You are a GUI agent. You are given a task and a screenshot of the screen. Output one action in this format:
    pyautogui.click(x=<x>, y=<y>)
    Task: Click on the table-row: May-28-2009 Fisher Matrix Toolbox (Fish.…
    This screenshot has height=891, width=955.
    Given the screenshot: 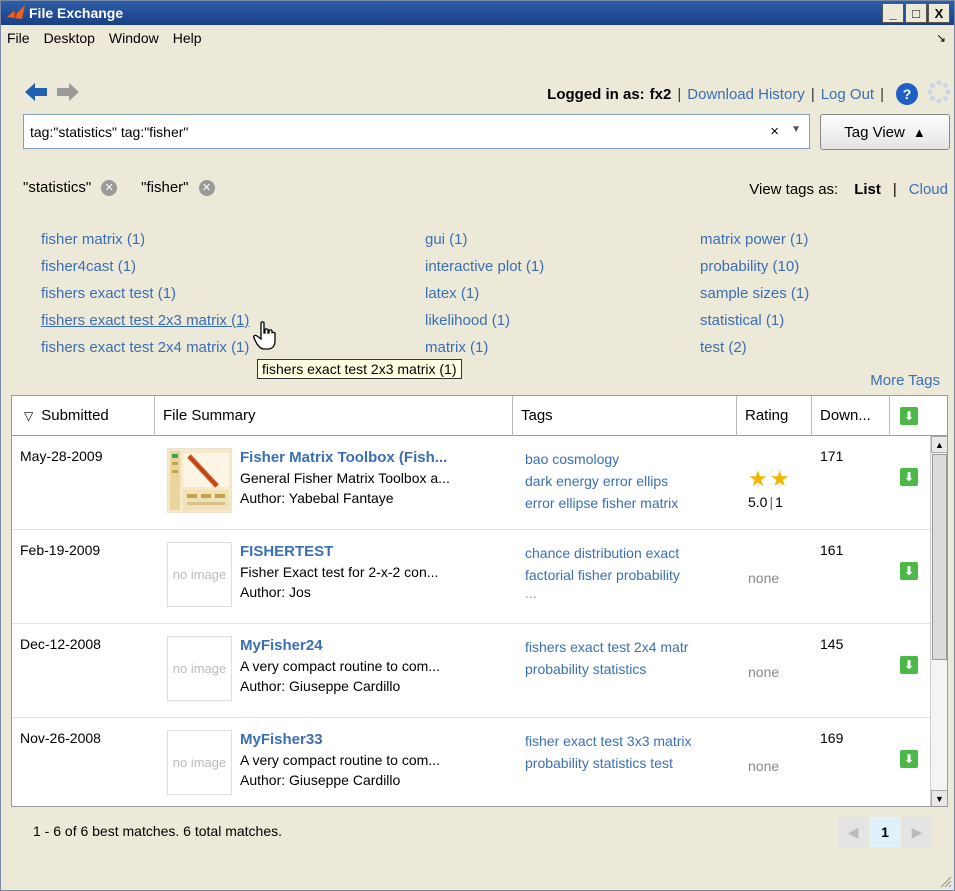 What is the action you would take?
    pyautogui.click(x=471, y=483)
    